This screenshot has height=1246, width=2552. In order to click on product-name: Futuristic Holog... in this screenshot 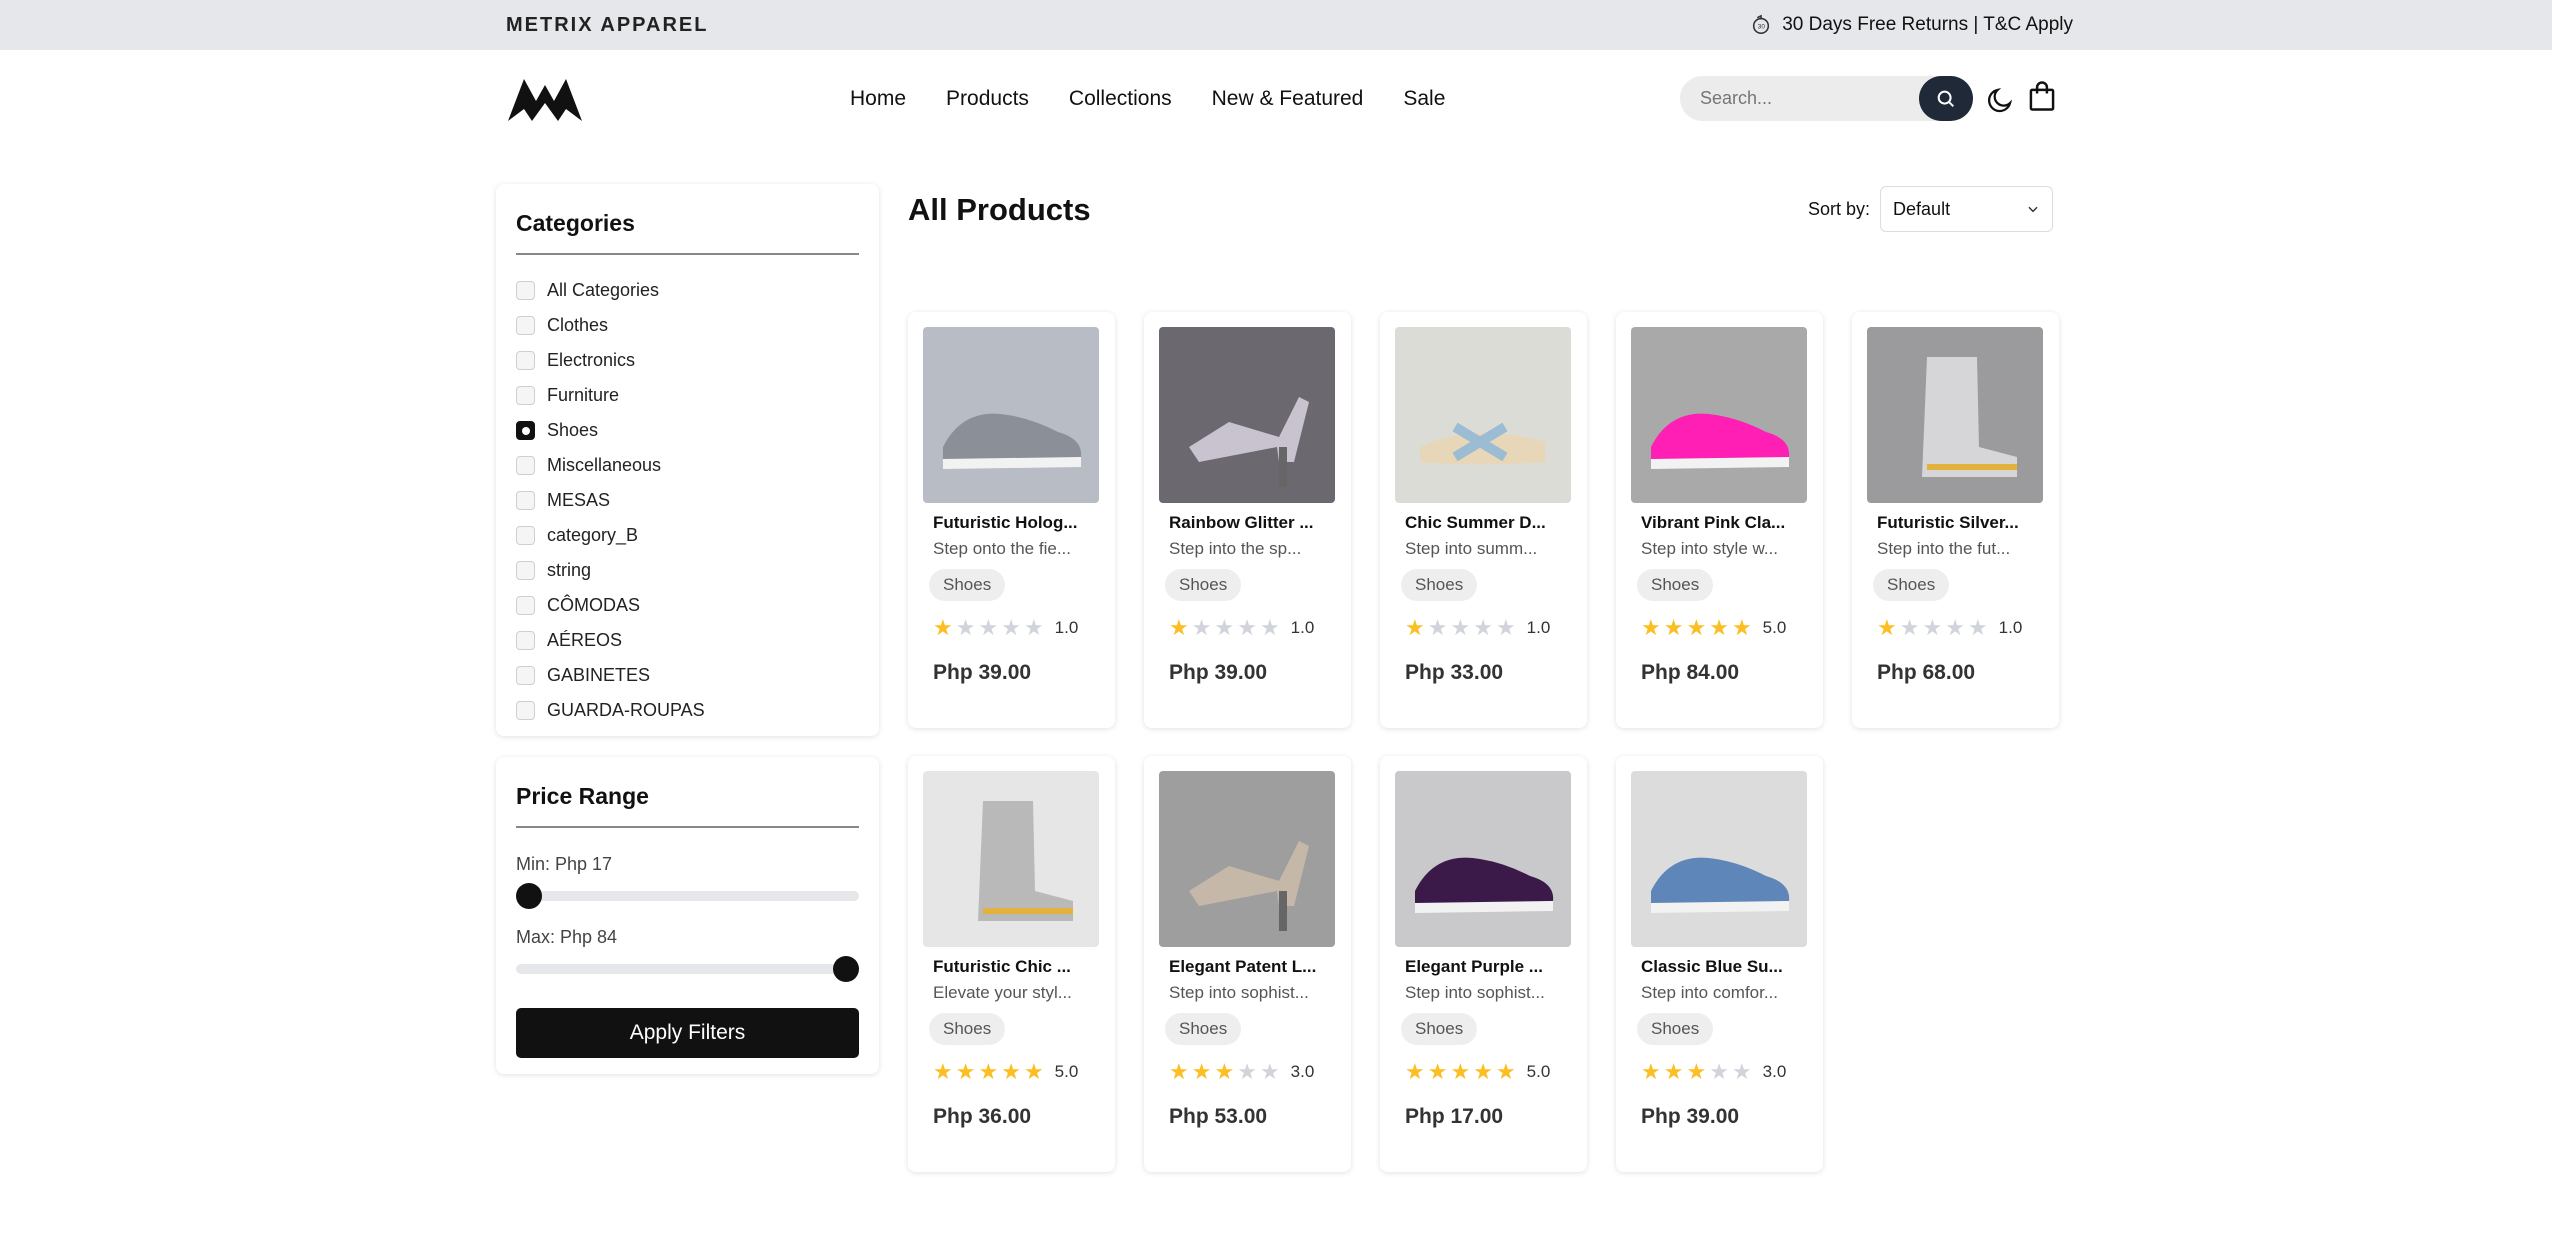, I will do `click(1011, 523)`.